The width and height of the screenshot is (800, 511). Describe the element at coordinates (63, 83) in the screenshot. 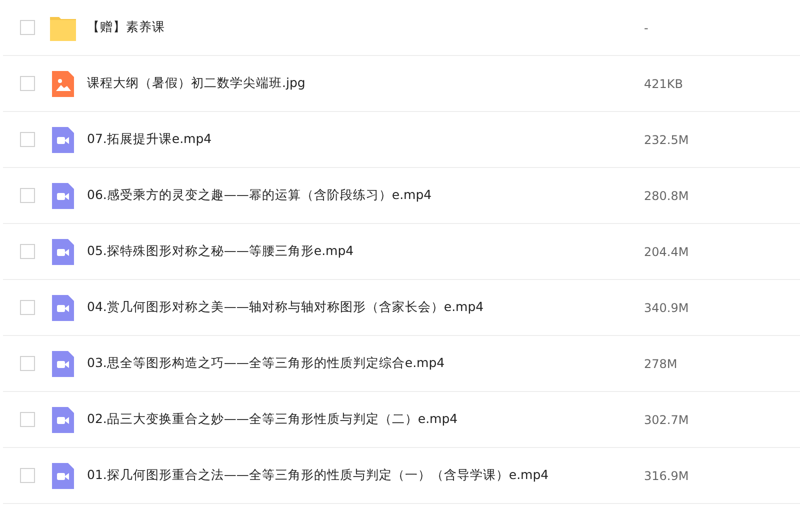

I see `image-icon` at that location.